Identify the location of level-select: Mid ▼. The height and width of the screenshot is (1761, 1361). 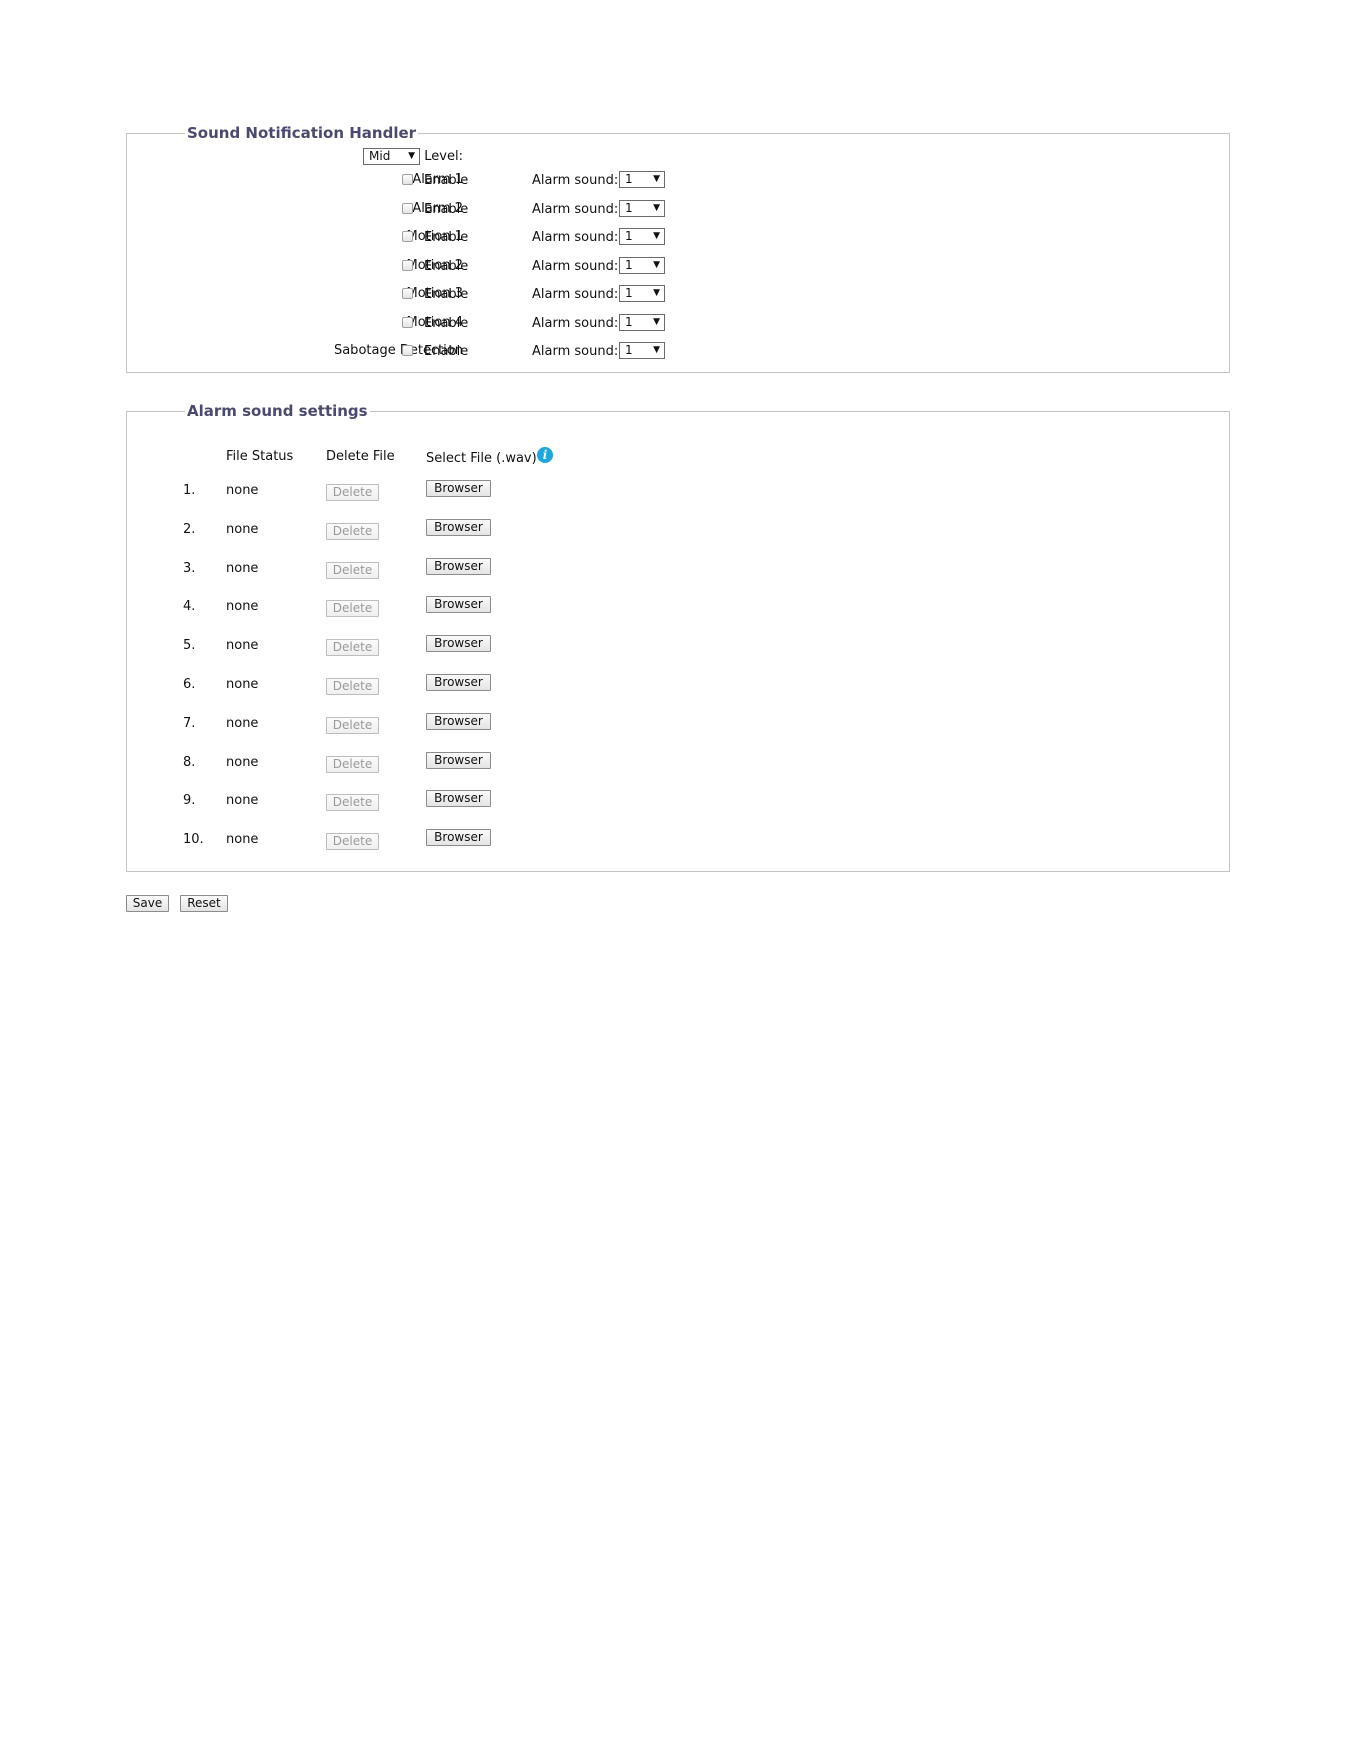
(391, 156).